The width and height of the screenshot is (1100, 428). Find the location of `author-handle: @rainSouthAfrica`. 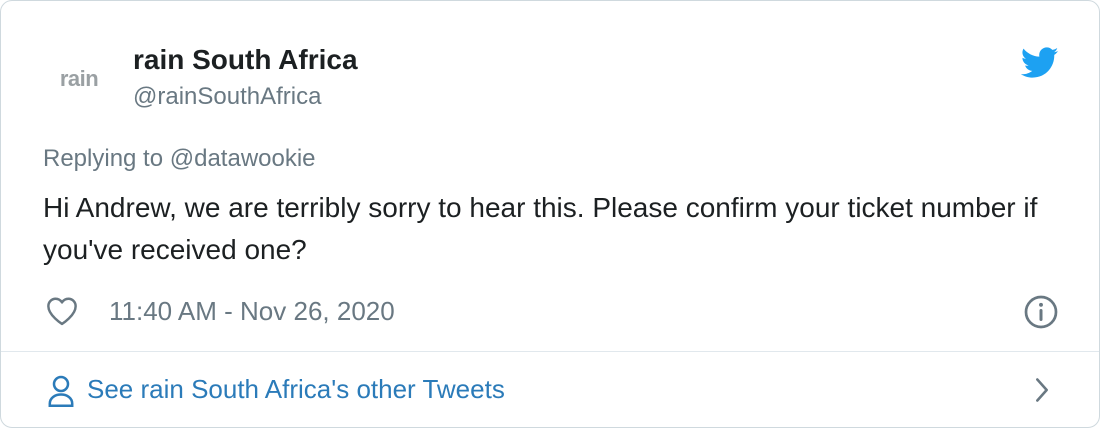

author-handle: @rainSouthAfrica is located at coordinates (227, 97).